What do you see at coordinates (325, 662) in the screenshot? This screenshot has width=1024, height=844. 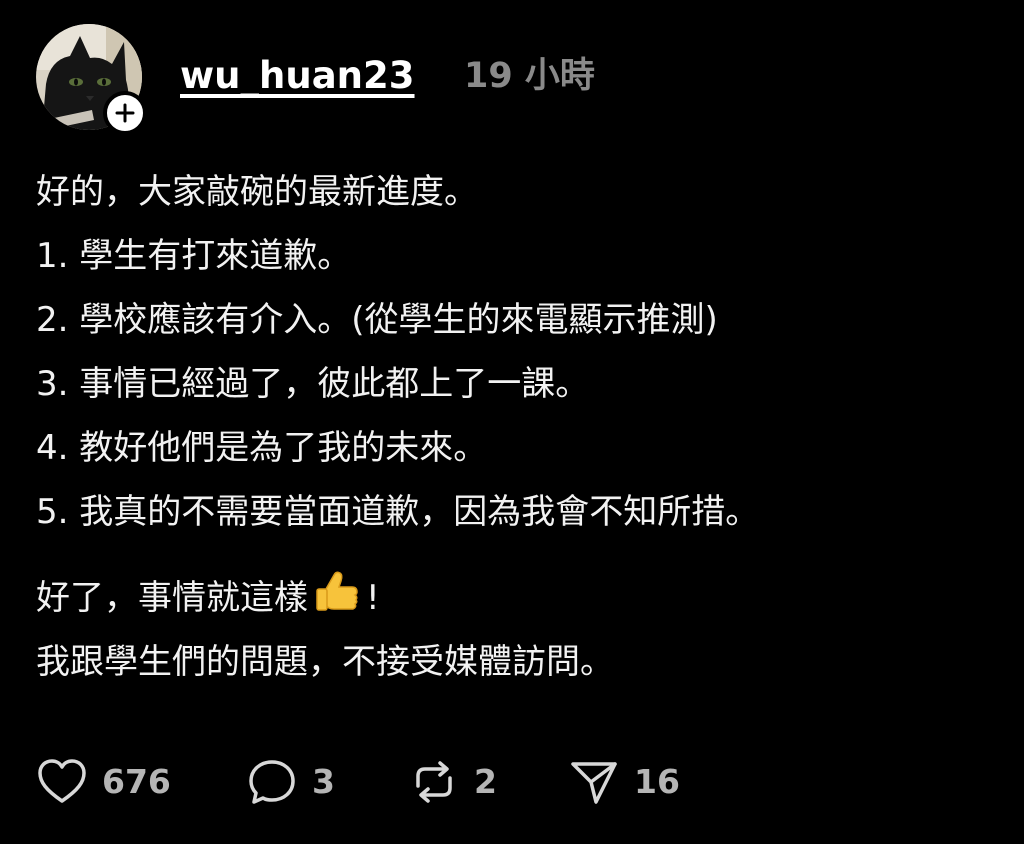 I see `post-line: 我跟學生們的問題，不接受媒體訪問。` at bounding box center [325, 662].